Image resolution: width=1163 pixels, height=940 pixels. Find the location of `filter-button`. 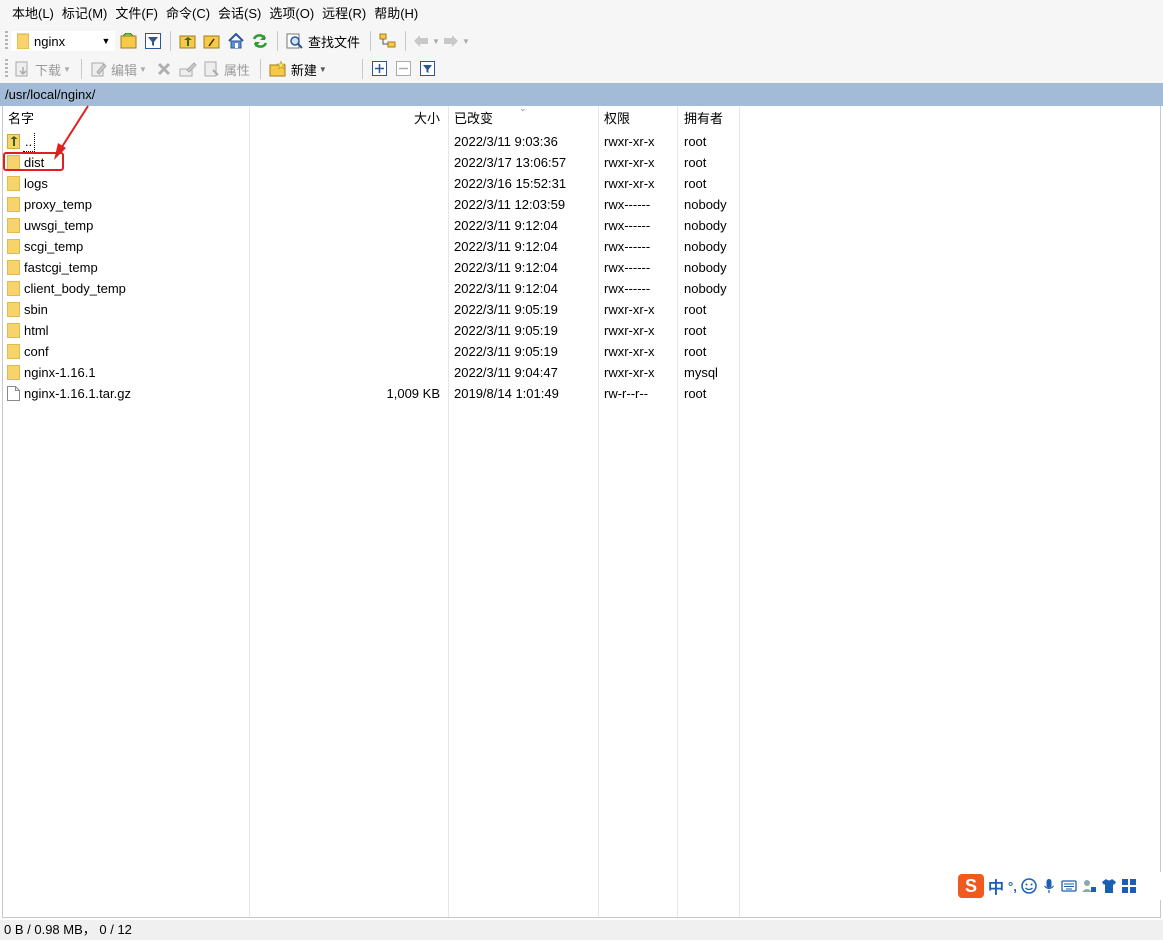

filter-button is located at coordinates (153, 41).